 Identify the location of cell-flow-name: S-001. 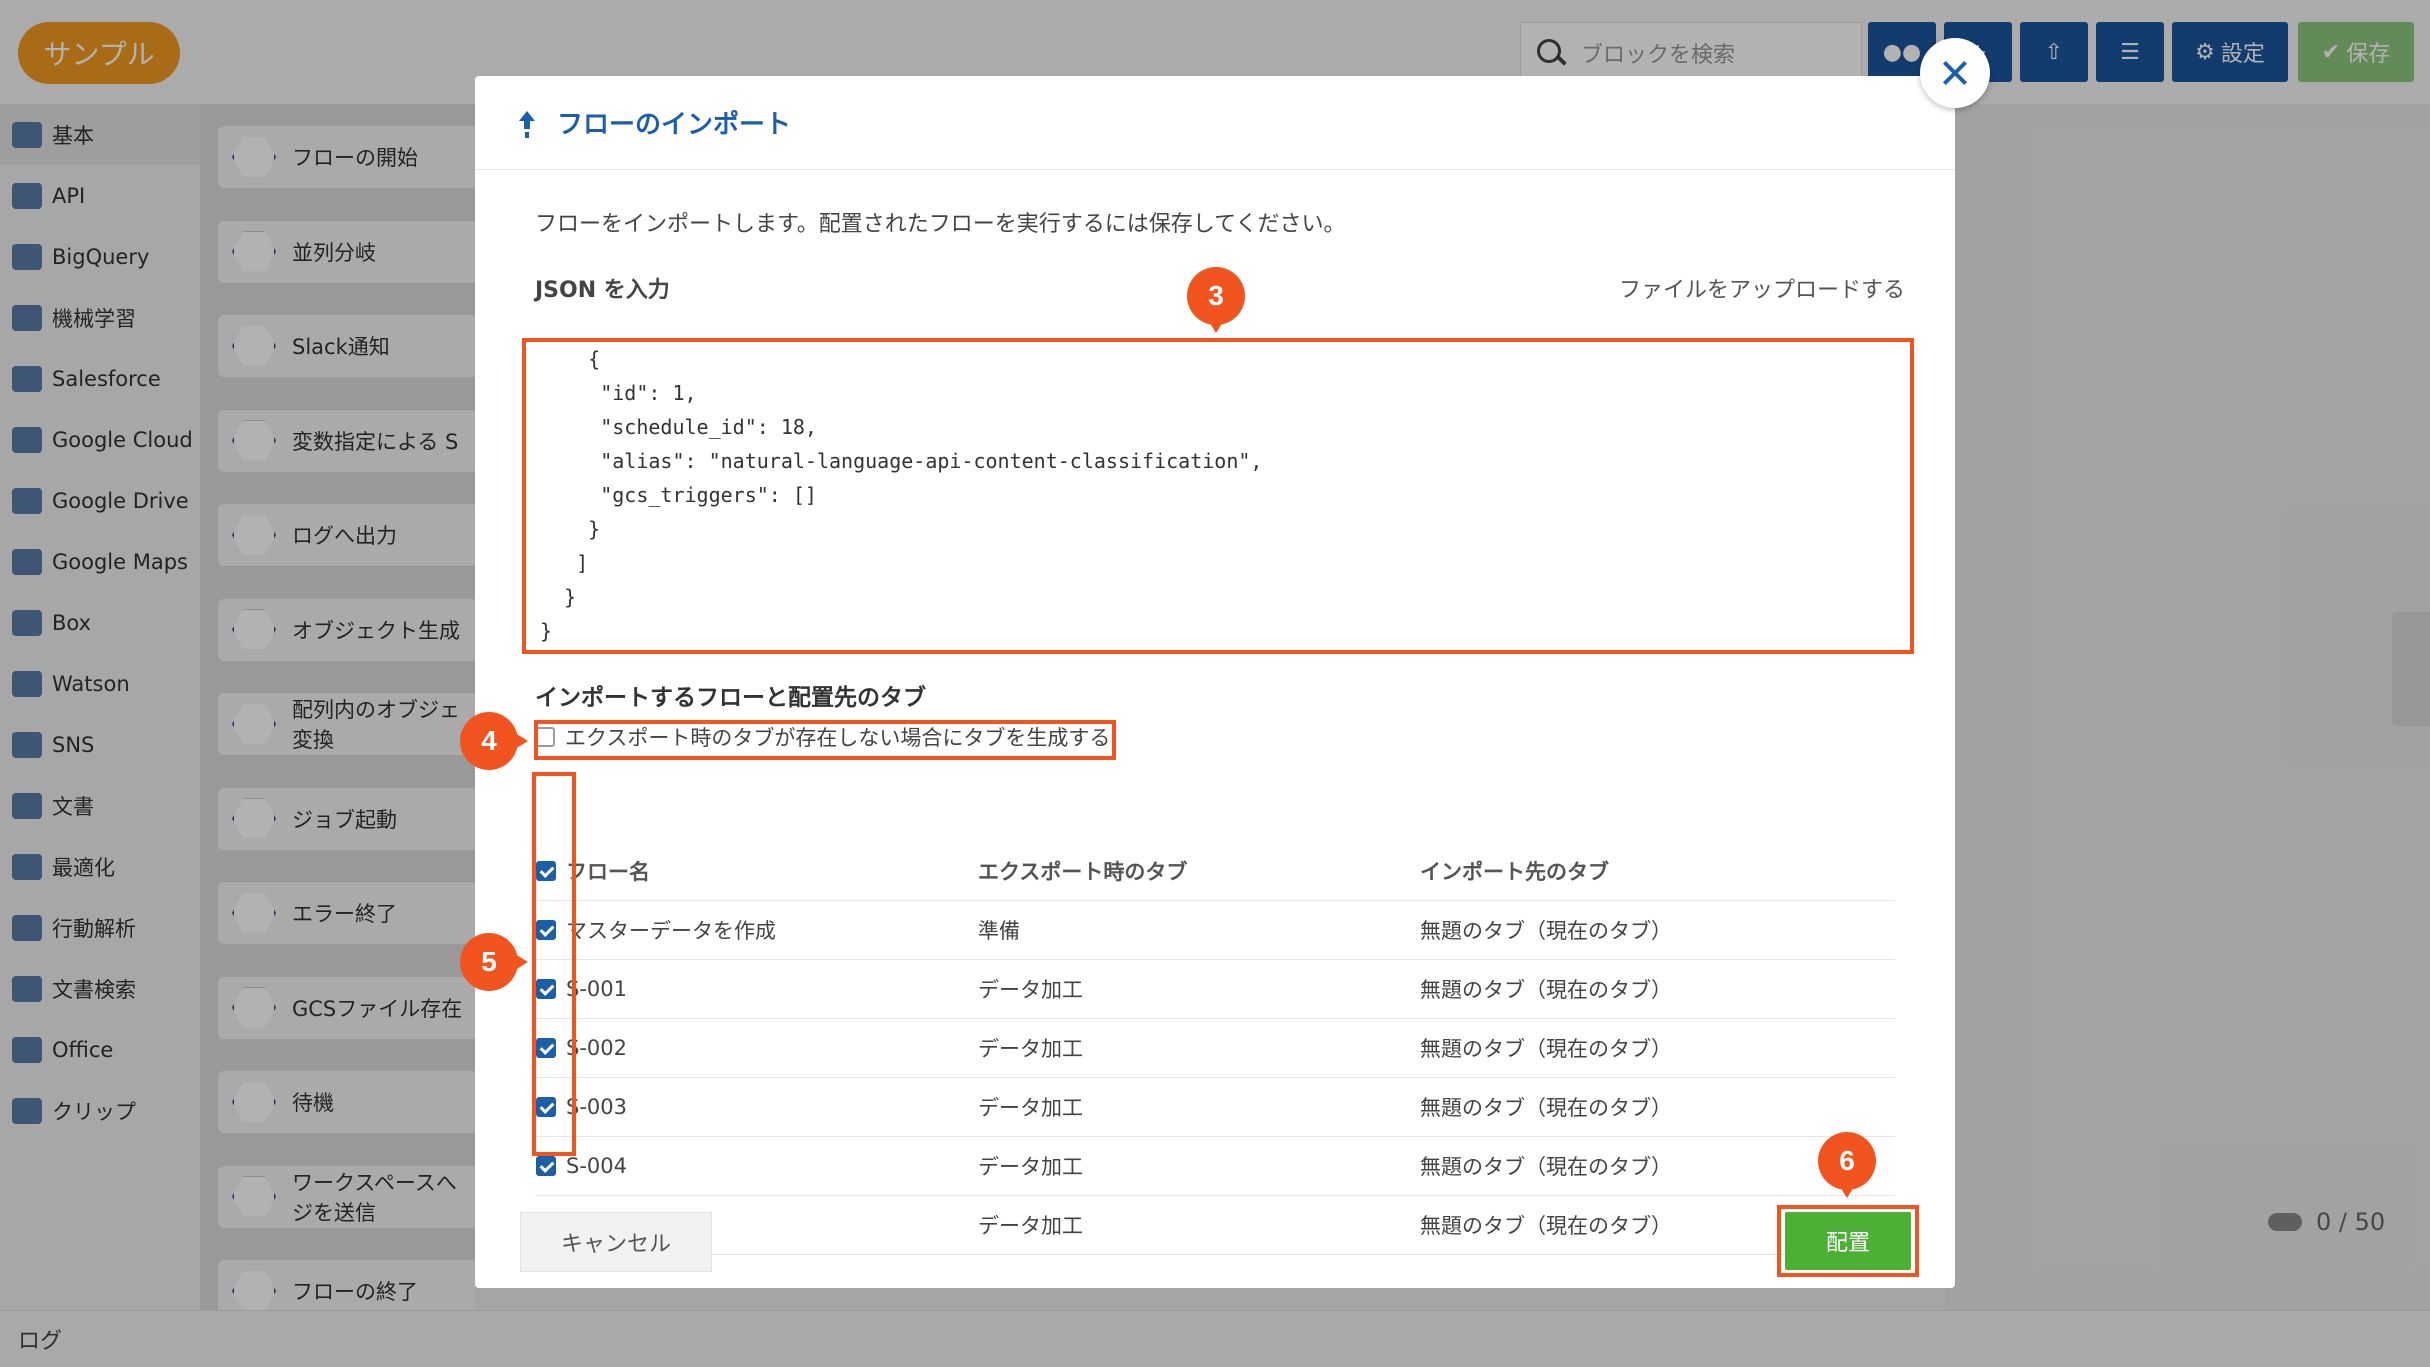
(756, 989).